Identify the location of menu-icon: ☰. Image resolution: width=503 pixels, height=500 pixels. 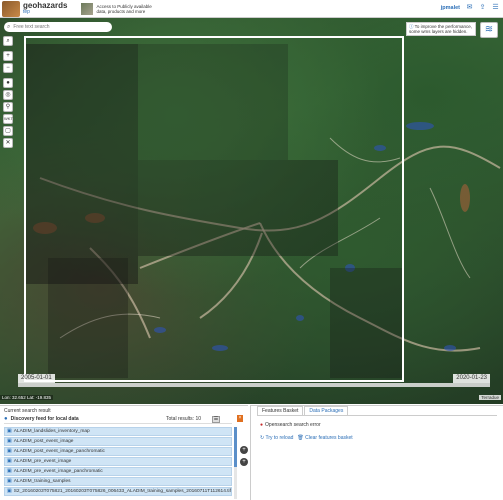
(495, 7).